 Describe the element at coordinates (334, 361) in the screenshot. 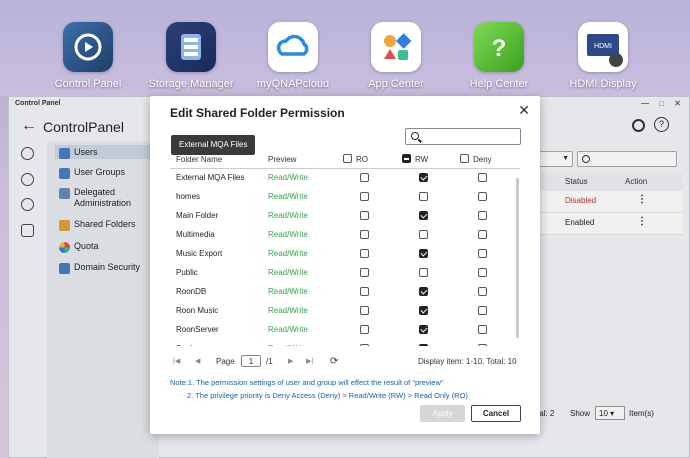

I see `refresh-icon: ⟳` at that location.